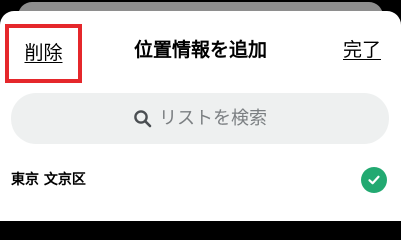 The height and width of the screenshot is (240, 401). What do you see at coordinates (200, 180) in the screenshot?
I see `list-item: 東京 文京区` at bounding box center [200, 180].